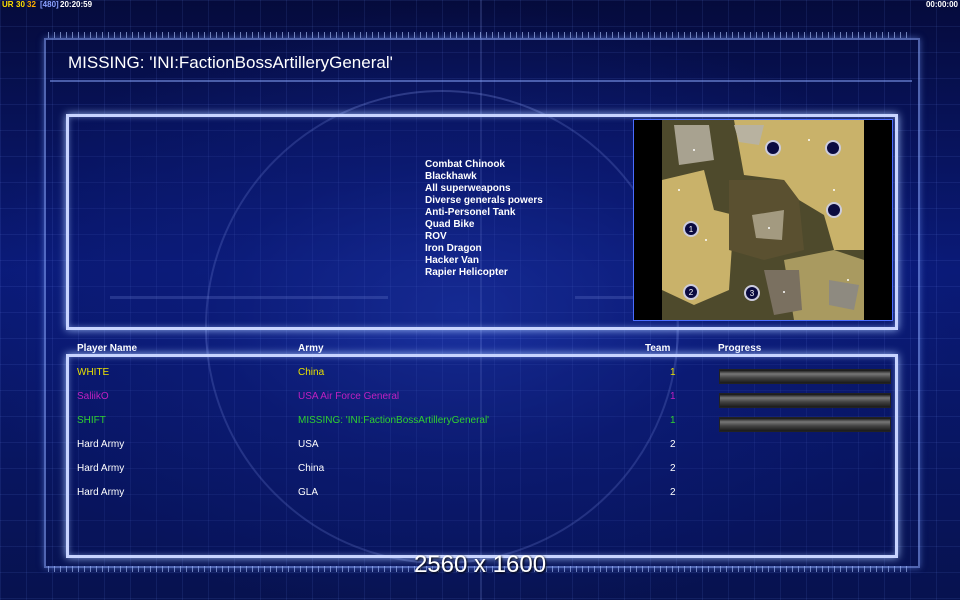  I want to click on player-name: SHIFT, so click(91, 420).